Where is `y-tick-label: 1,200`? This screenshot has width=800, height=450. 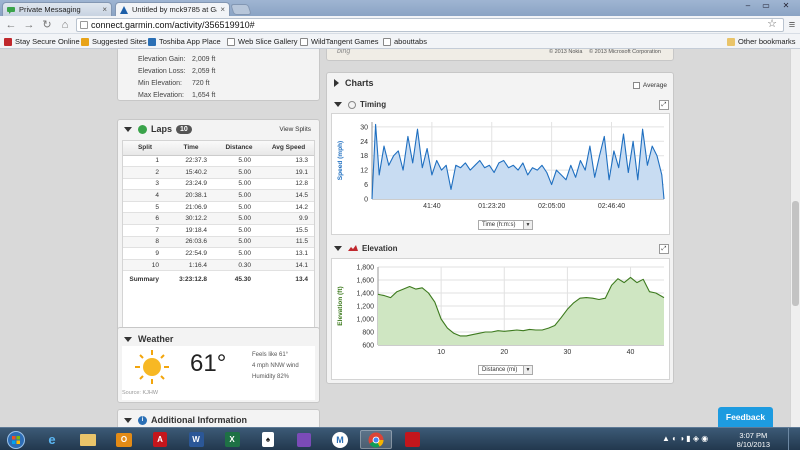 y-tick-label: 1,200 is located at coordinates (365, 307).